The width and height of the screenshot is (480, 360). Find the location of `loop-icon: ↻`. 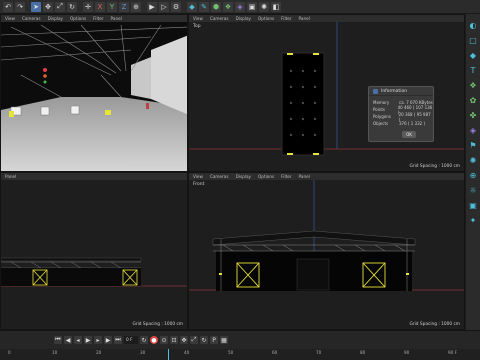

loop-icon: ↻ is located at coordinates (144, 340).